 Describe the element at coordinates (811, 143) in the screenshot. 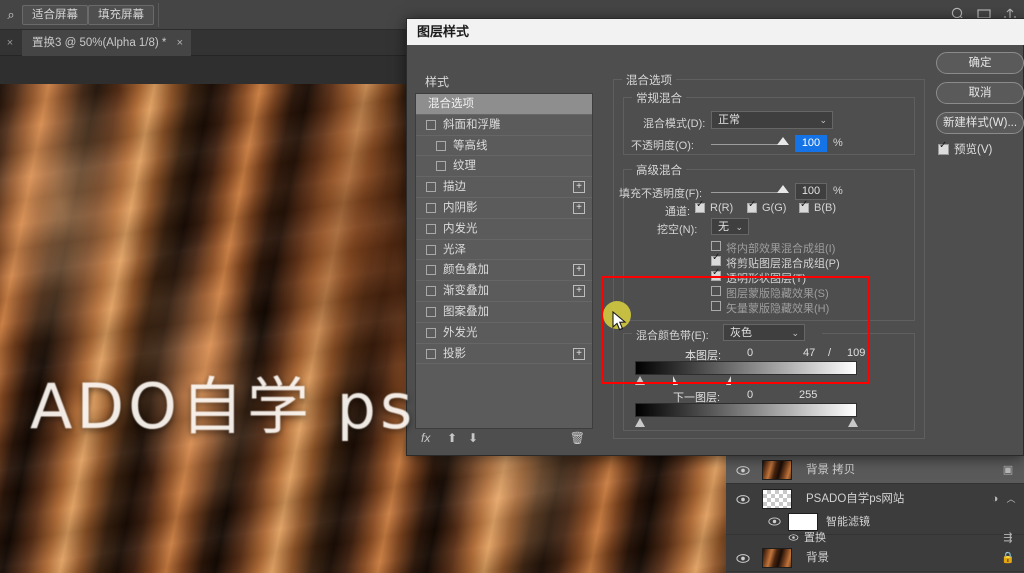

I see `opacity-input: 100` at that location.